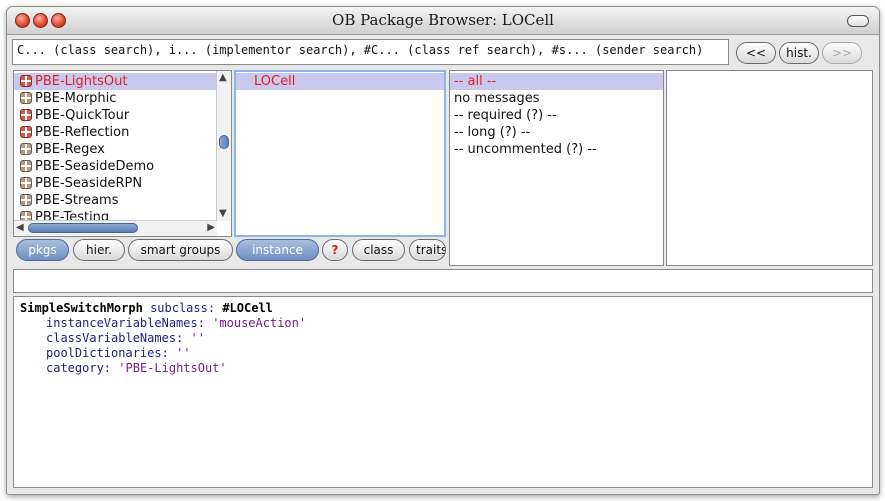  I want to click on code-line: SimpleSwitchMorph subclass: #LOCell, so click(146, 308).